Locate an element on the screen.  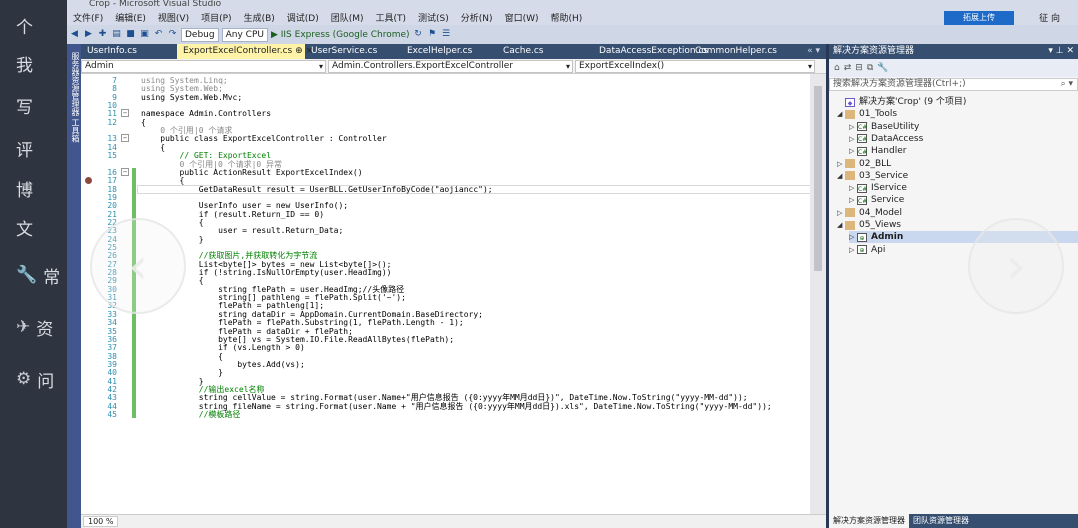
share-button: 拓展上传 is located at coordinates (979, 18).